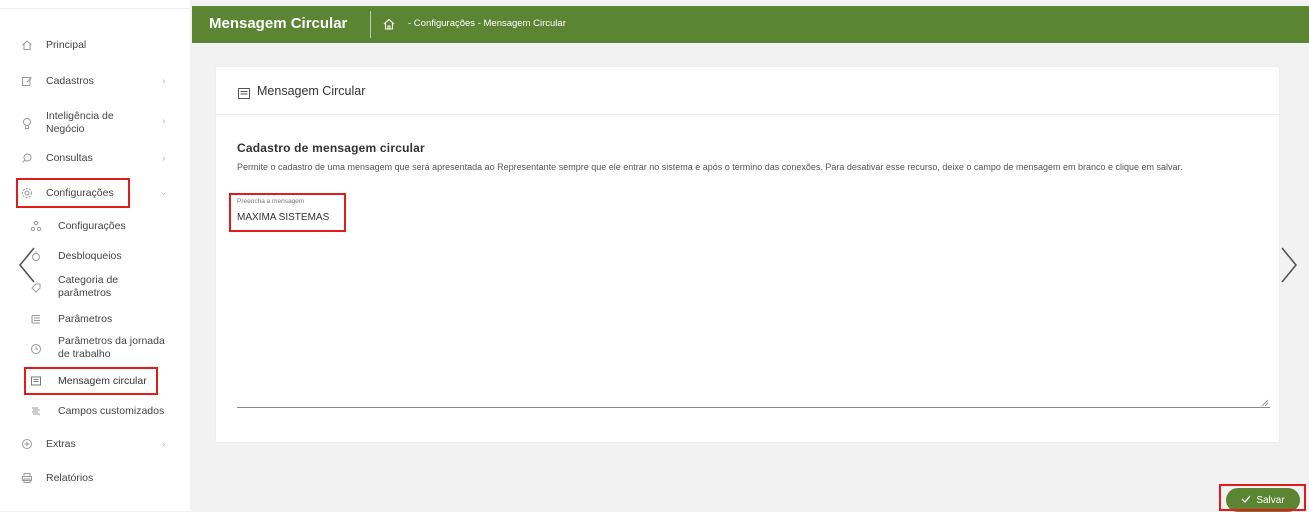 The width and height of the screenshot is (1309, 512). I want to click on plus-circle-icon, so click(27, 444).